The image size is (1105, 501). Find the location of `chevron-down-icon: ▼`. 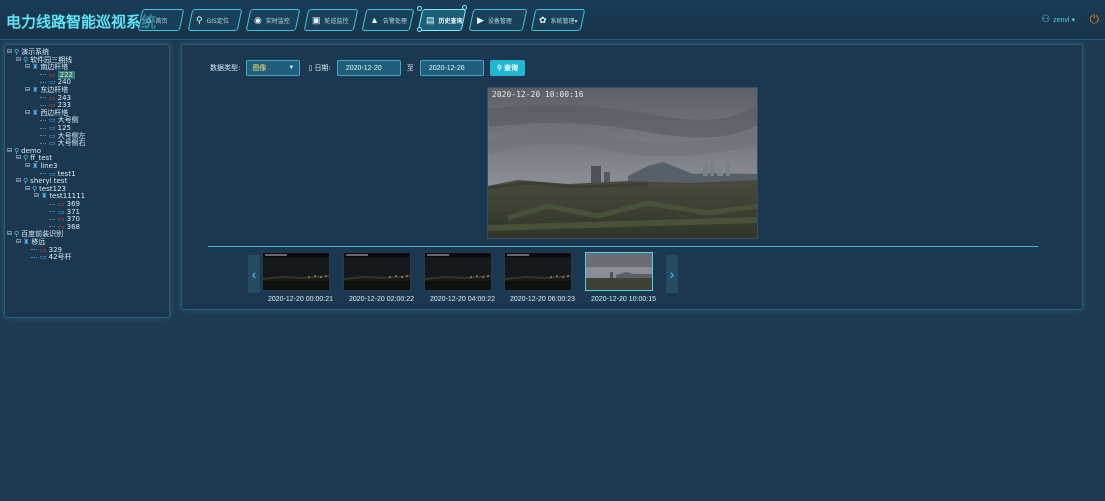

chevron-down-icon: ▼ is located at coordinates (291, 68).